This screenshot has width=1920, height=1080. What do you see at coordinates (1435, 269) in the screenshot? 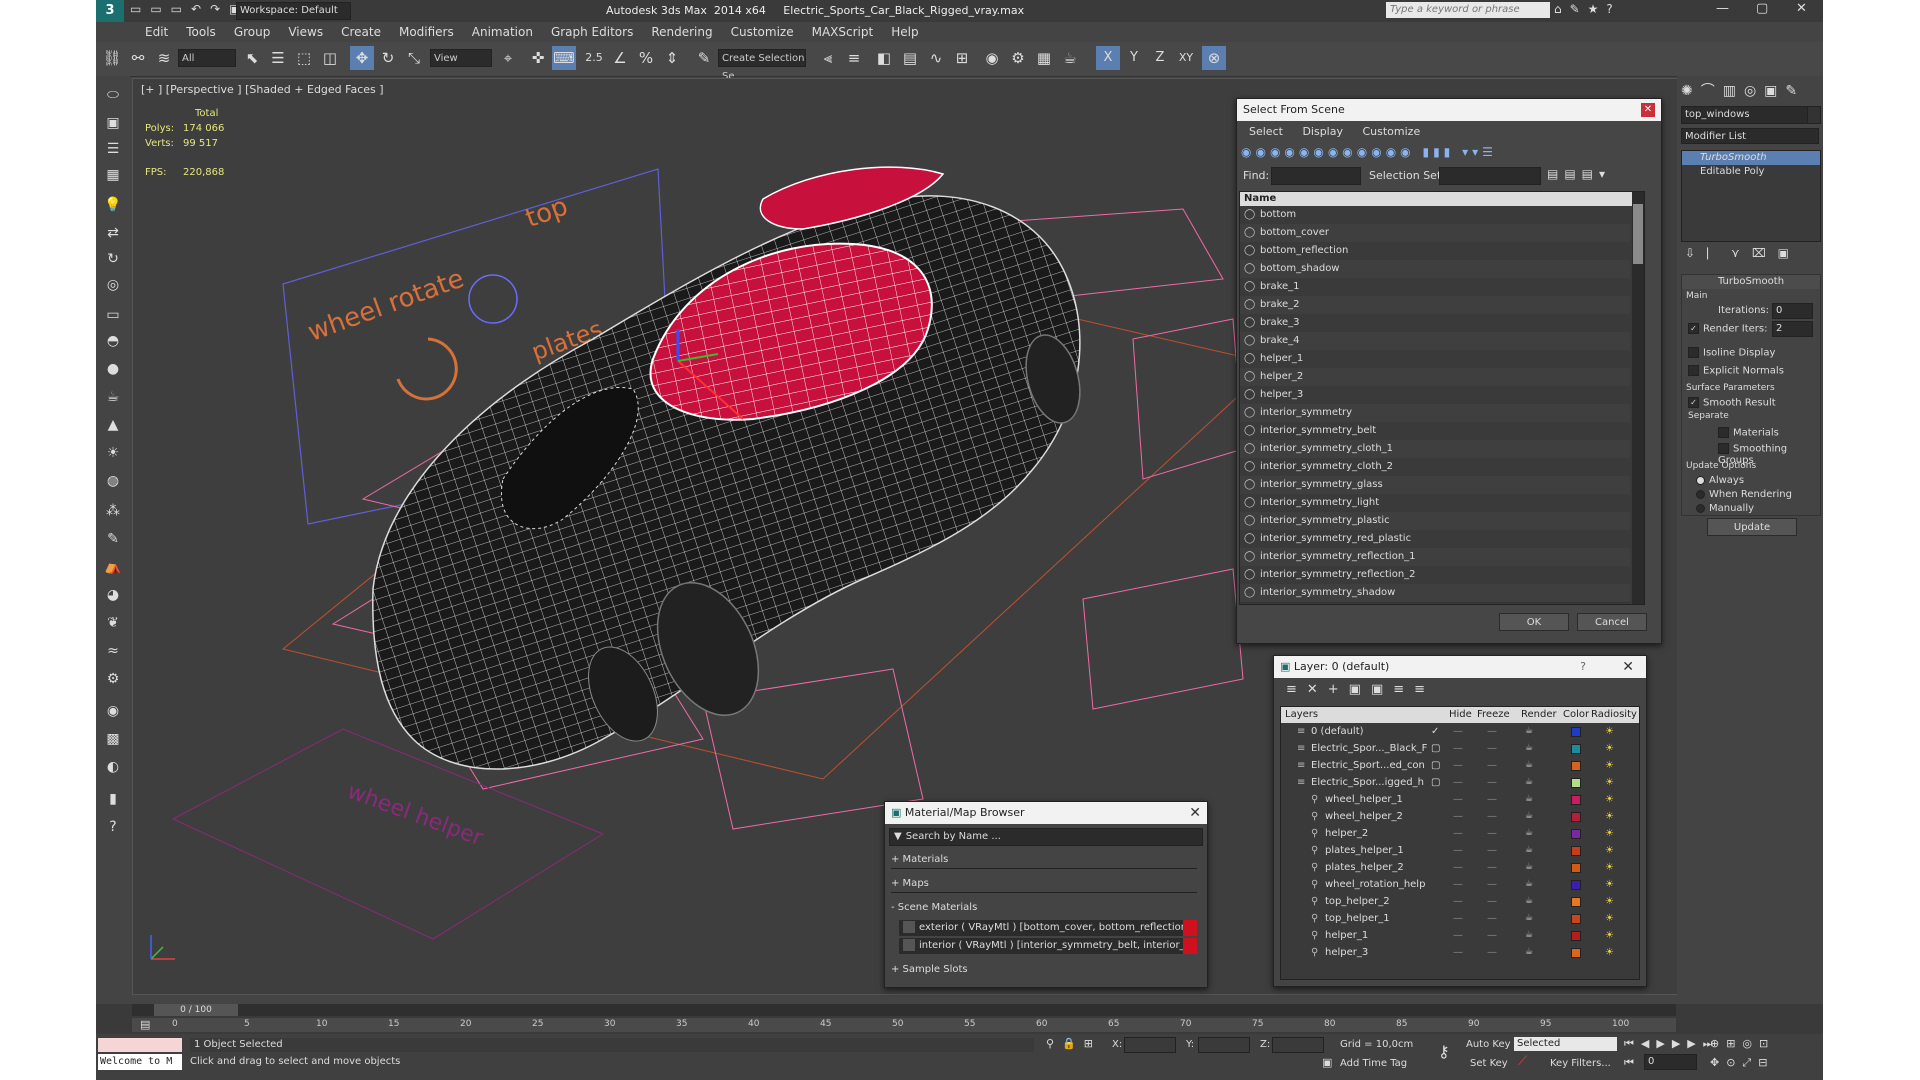
I see `scene-list-item: ◯ bottom_shadow` at bounding box center [1435, 269].